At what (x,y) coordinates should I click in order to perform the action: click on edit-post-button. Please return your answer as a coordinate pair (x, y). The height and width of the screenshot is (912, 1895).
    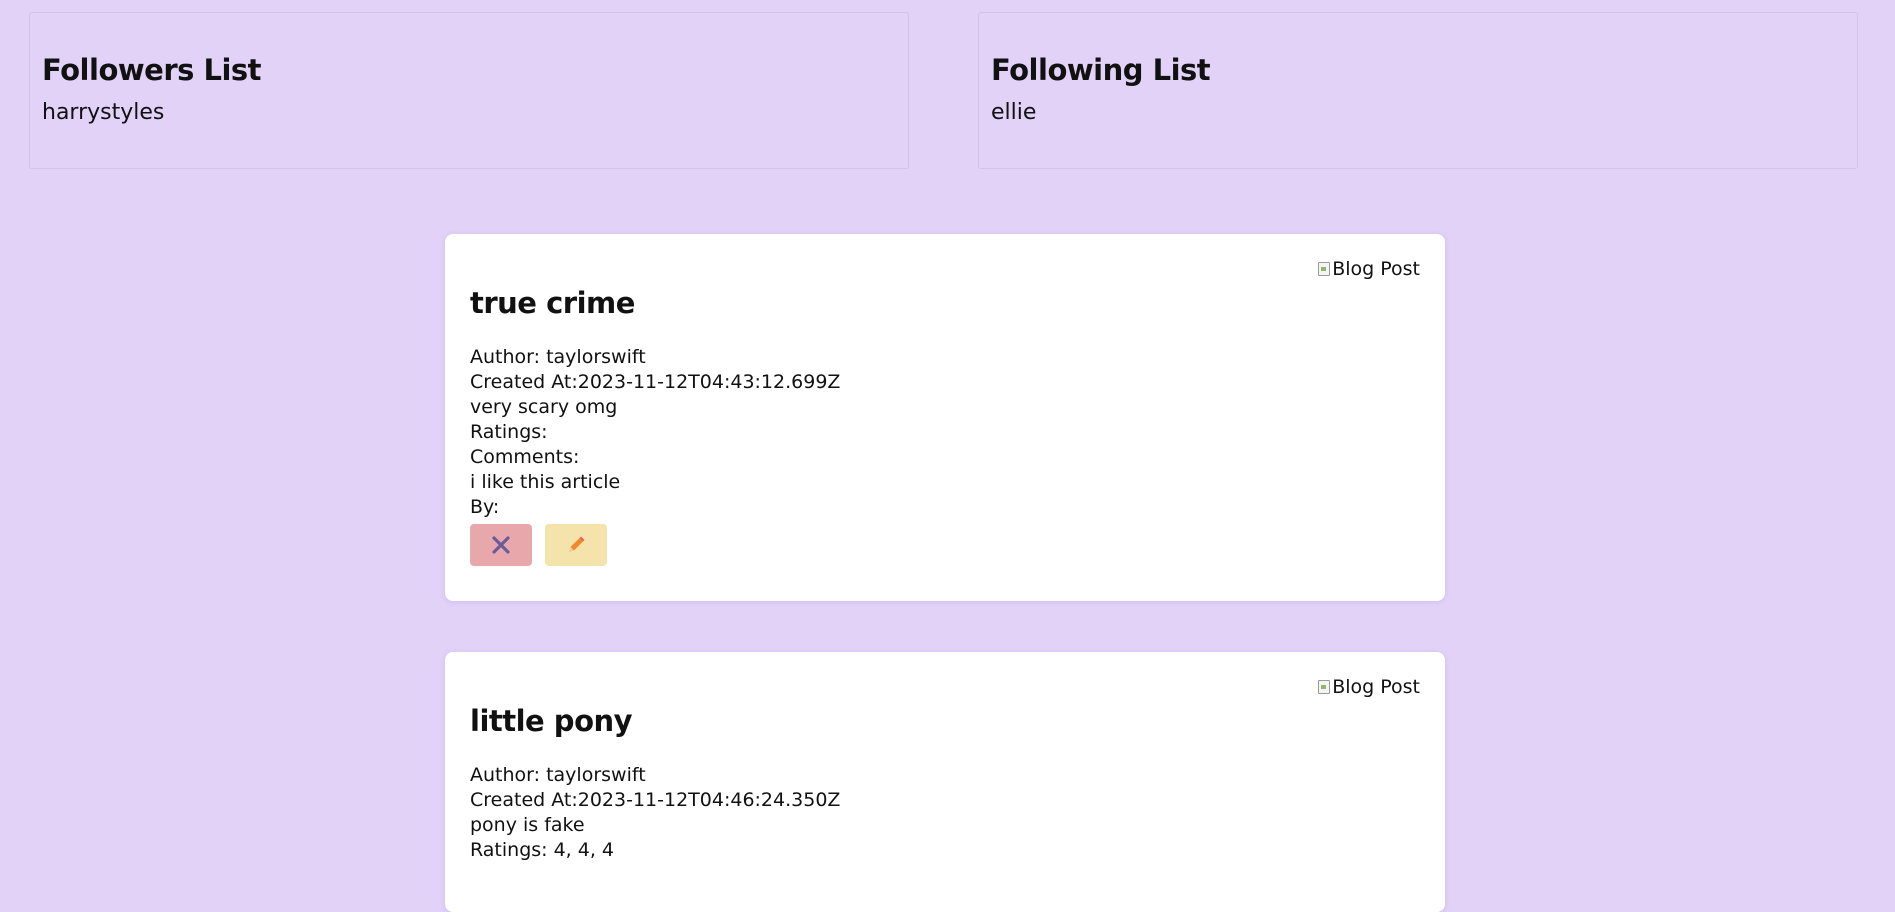
    Looking at the image, I should click on (576, 544).